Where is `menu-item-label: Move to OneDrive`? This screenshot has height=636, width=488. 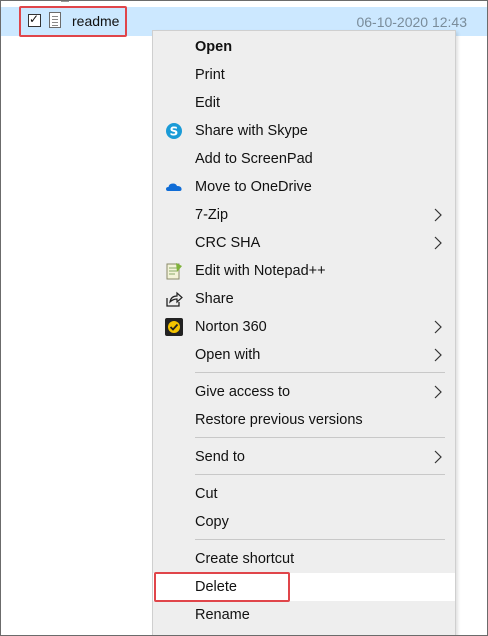 menu-item-label: Move to OneDrive is located at coordinates (253, 187).